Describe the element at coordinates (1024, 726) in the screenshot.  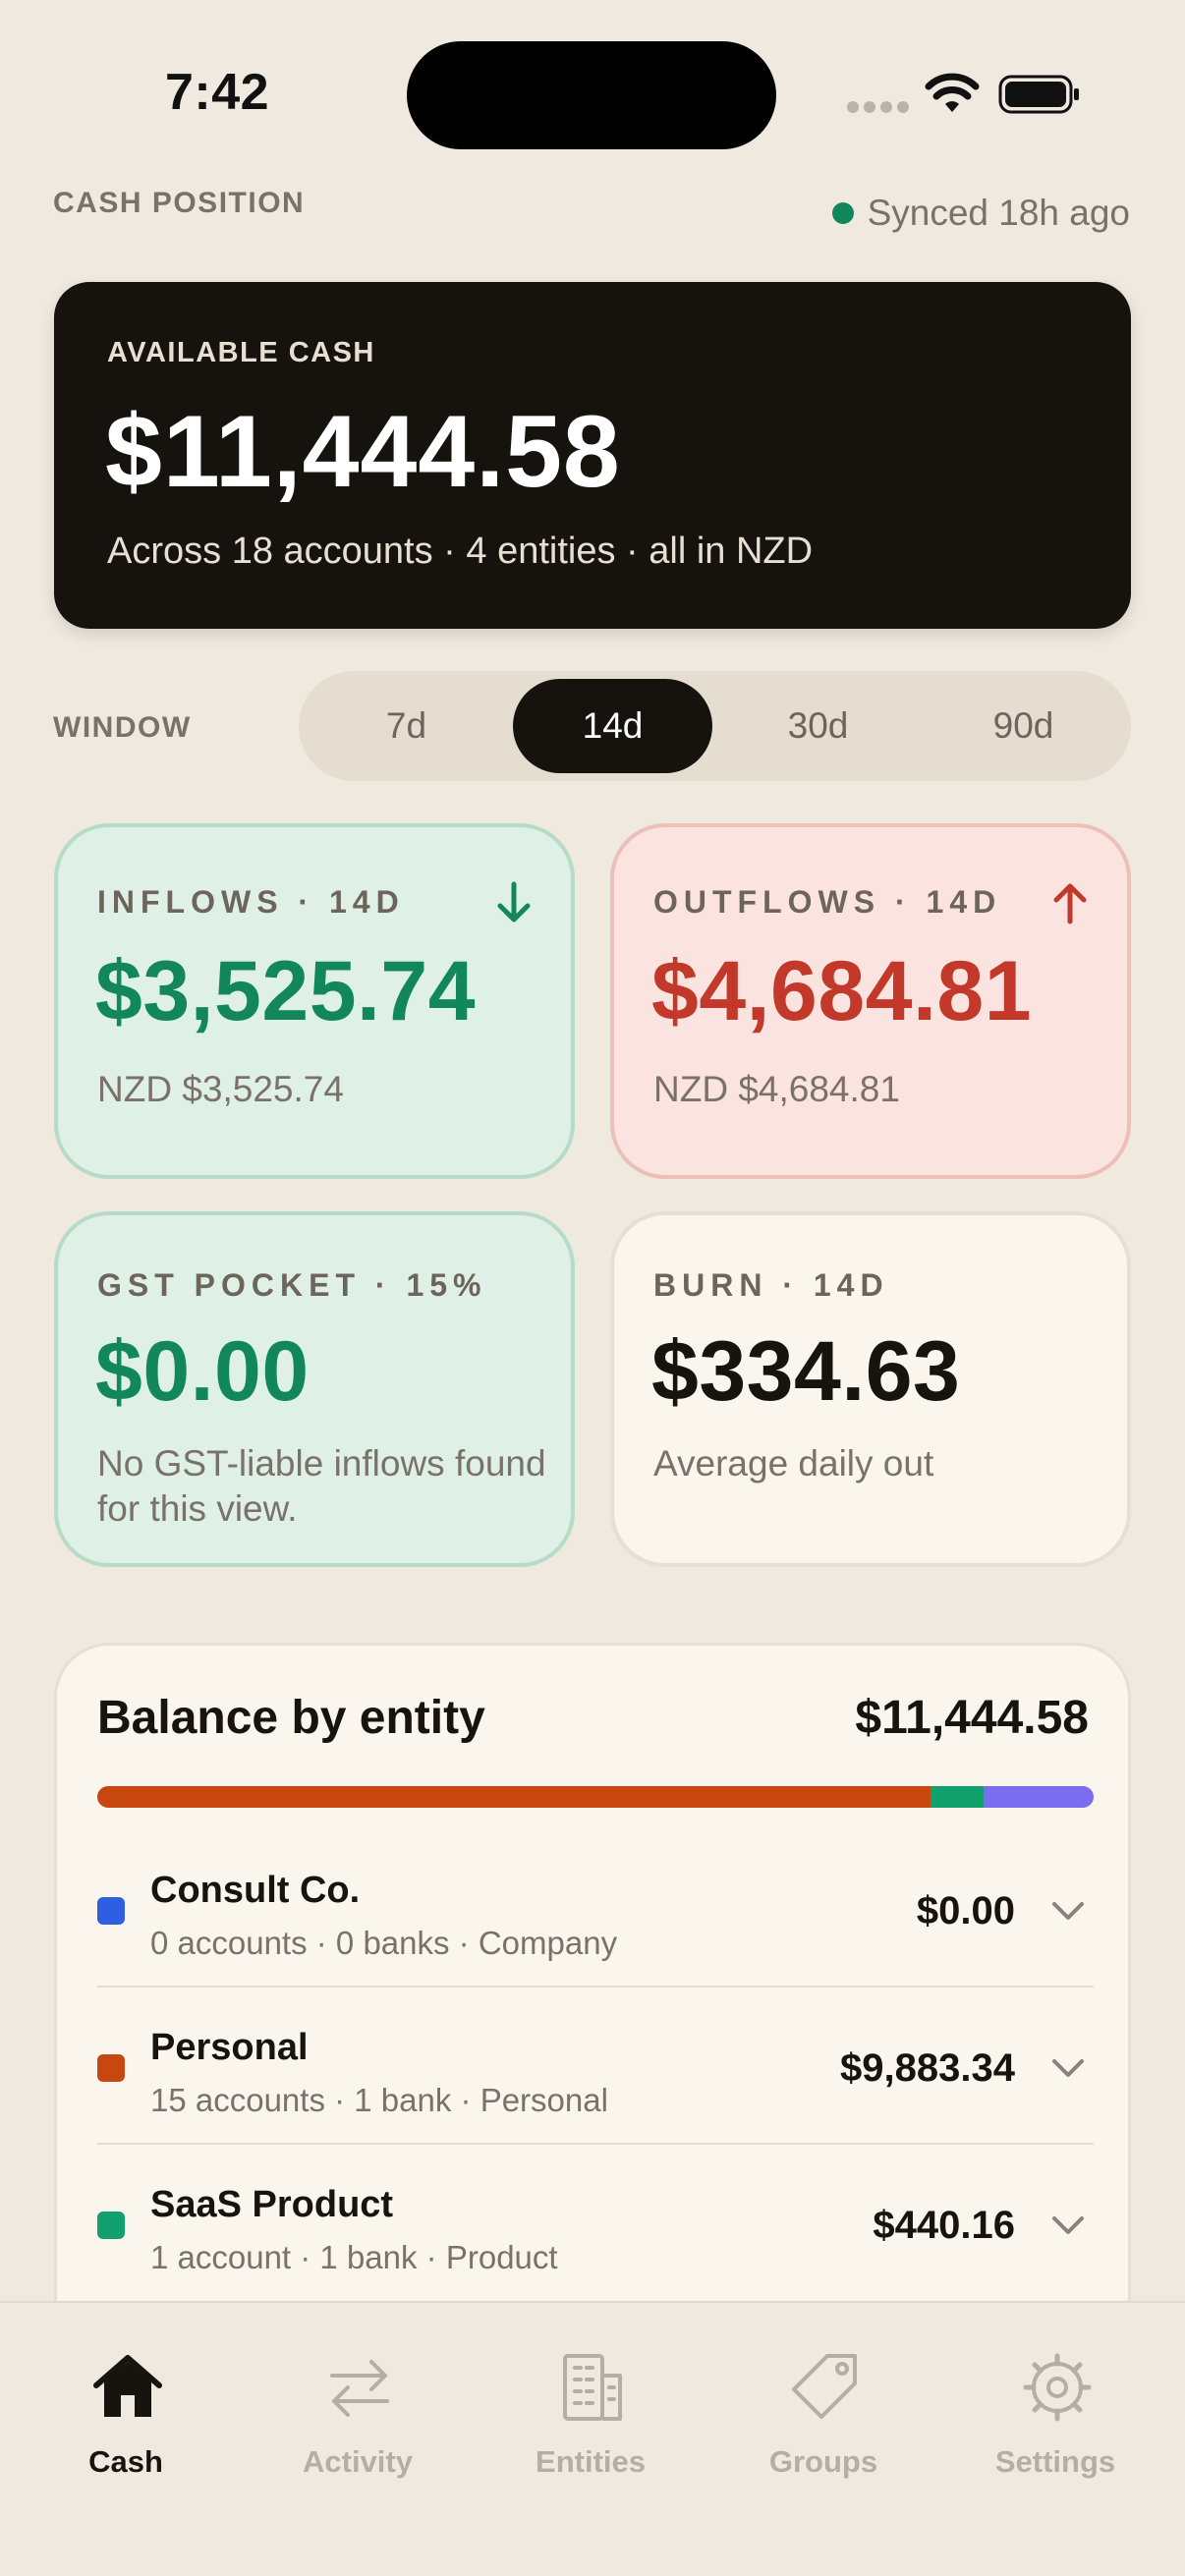
I see `window-option-90d: 90d` at that location.